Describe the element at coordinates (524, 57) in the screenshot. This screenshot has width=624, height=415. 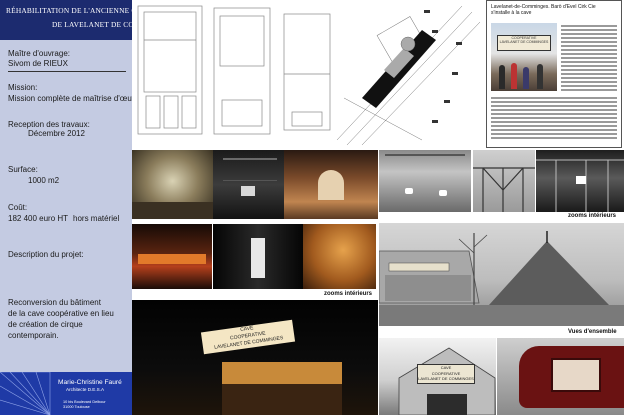
I see `press-photo: COOPERATIVE LAVELANET DE COMMINGES` at that location.